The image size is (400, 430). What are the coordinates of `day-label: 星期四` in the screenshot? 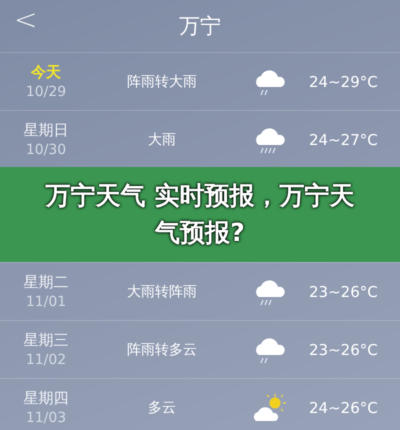 It's located at (46, 398).